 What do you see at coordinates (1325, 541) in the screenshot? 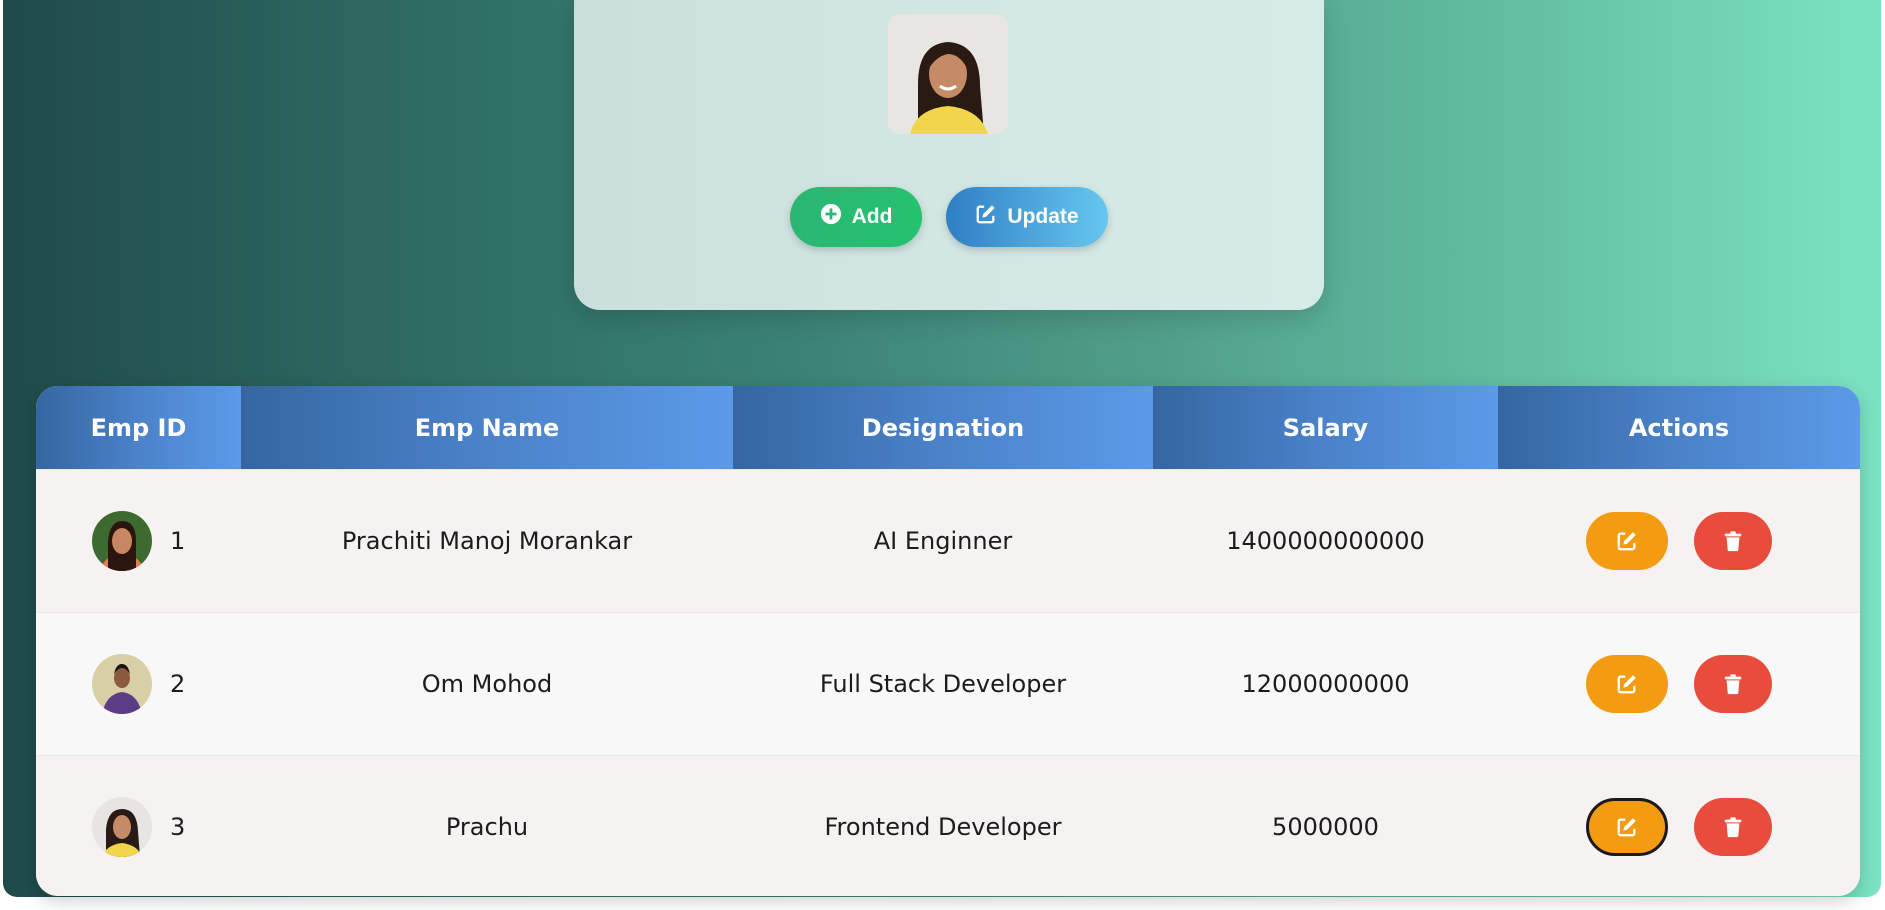
I see `emp-salary: 1400000000000` at bounding box center [1325, 541].